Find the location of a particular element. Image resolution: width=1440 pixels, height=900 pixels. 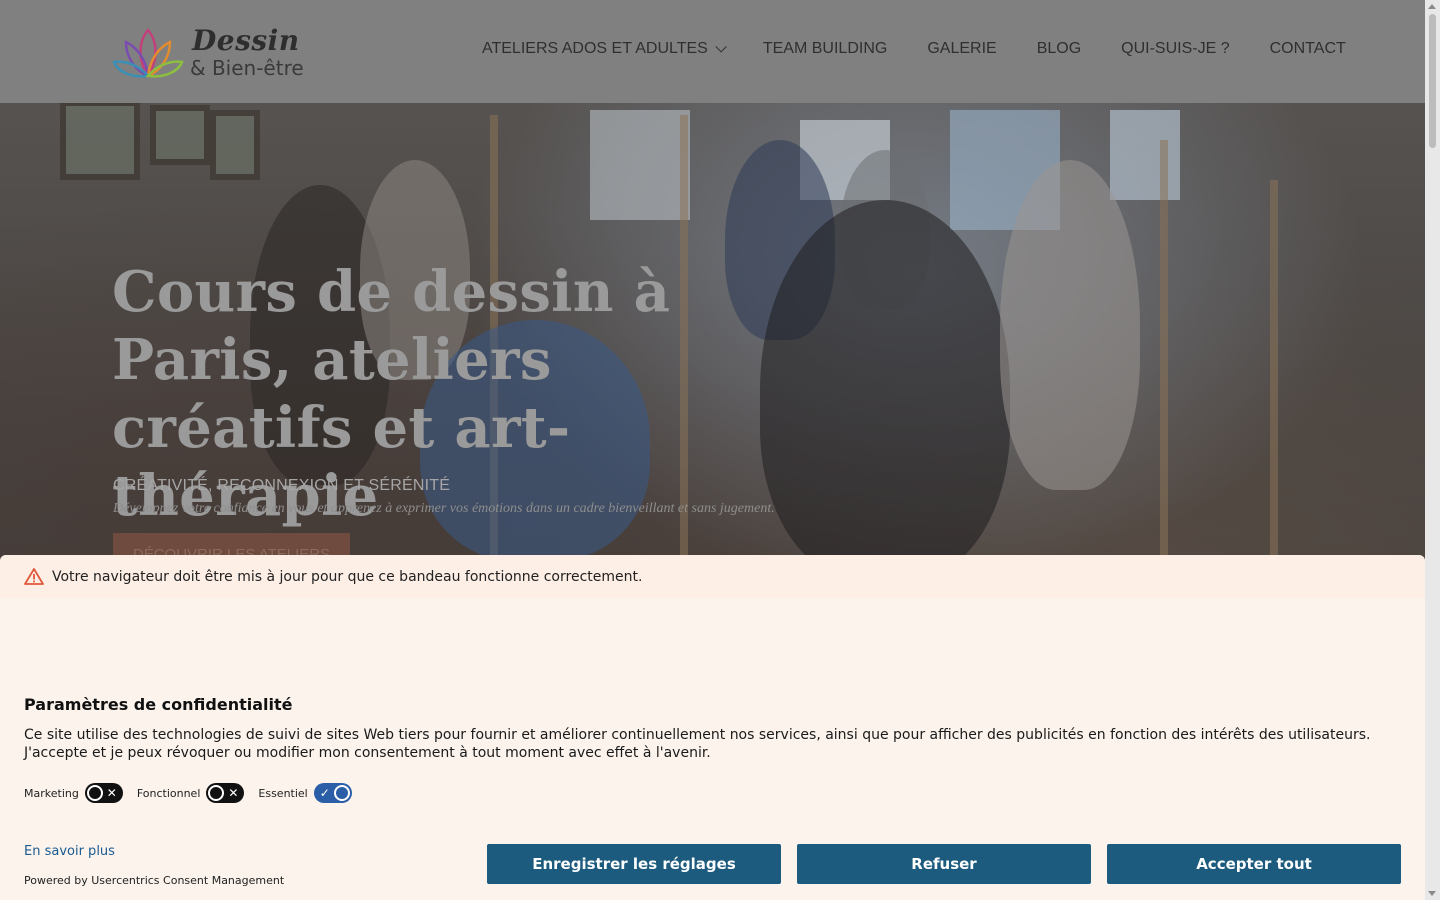

warning-icon is located at coordinates (34, 576).